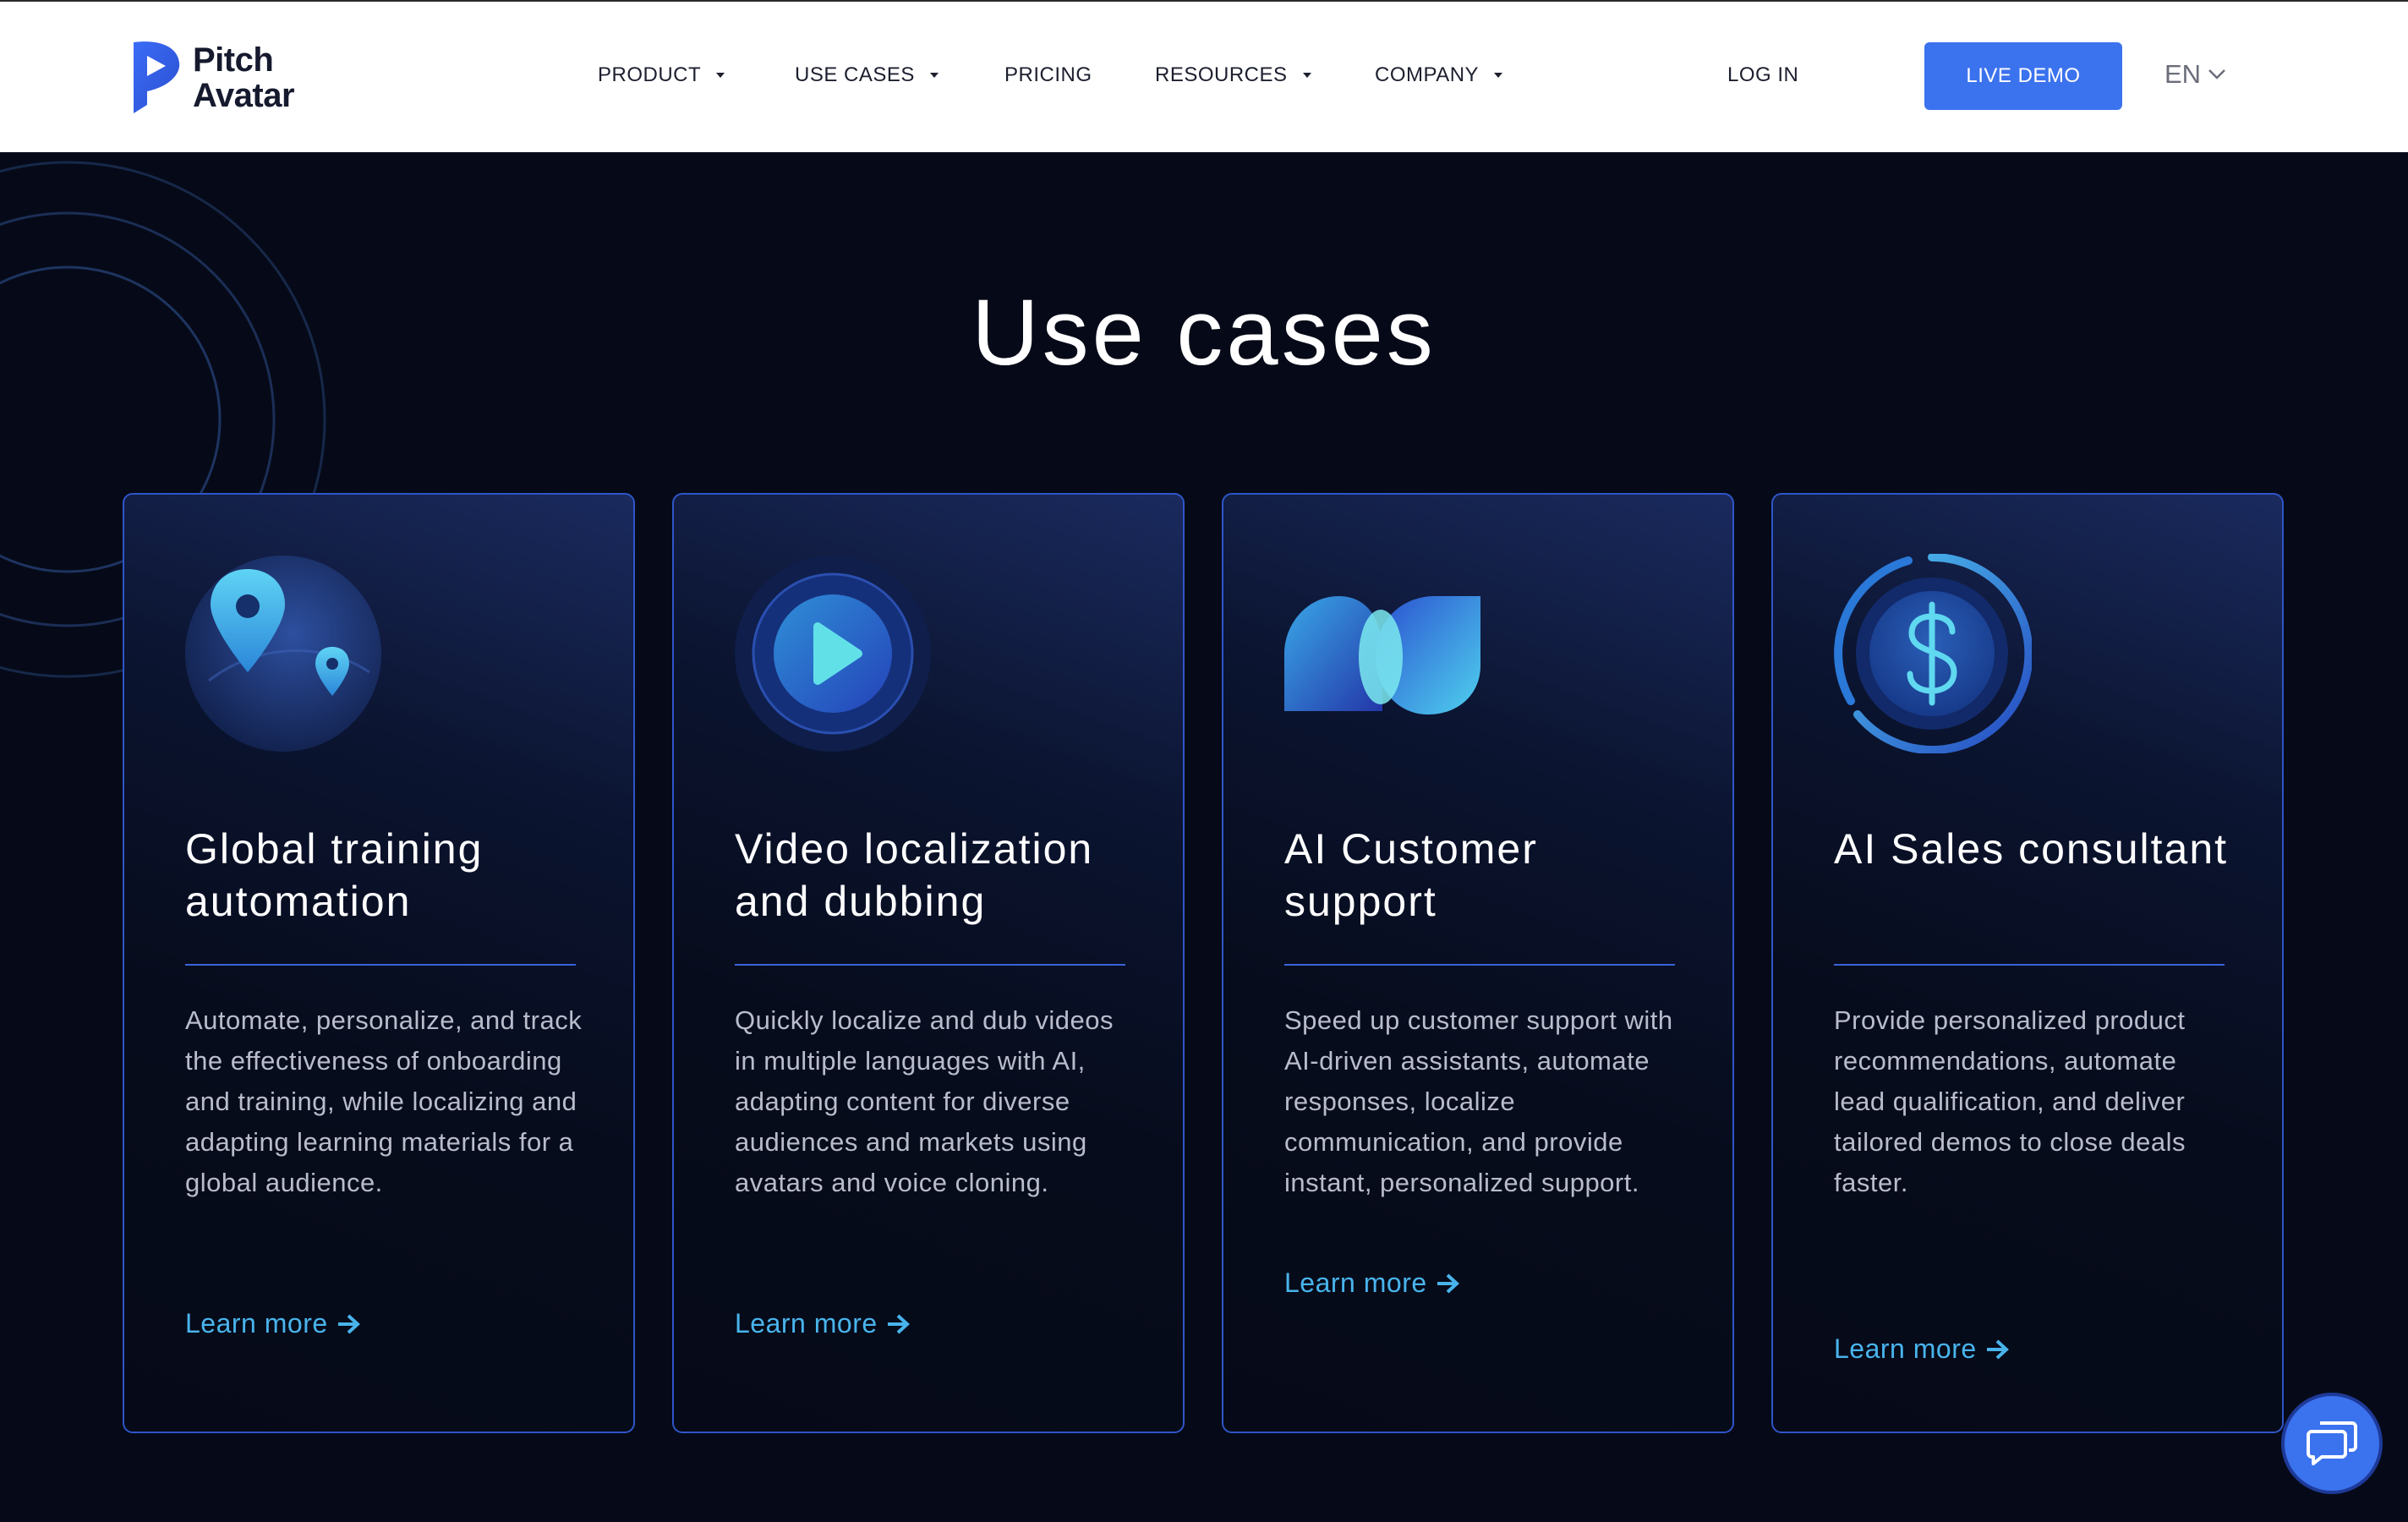  I want to click on login-link: LOG IN, so click(1762, 75).